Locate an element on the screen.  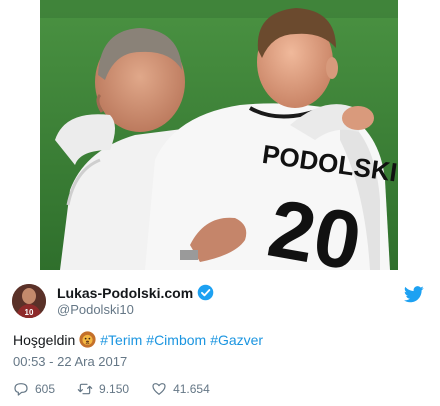
reply-button: 605 is located at coordinates (34, 389).